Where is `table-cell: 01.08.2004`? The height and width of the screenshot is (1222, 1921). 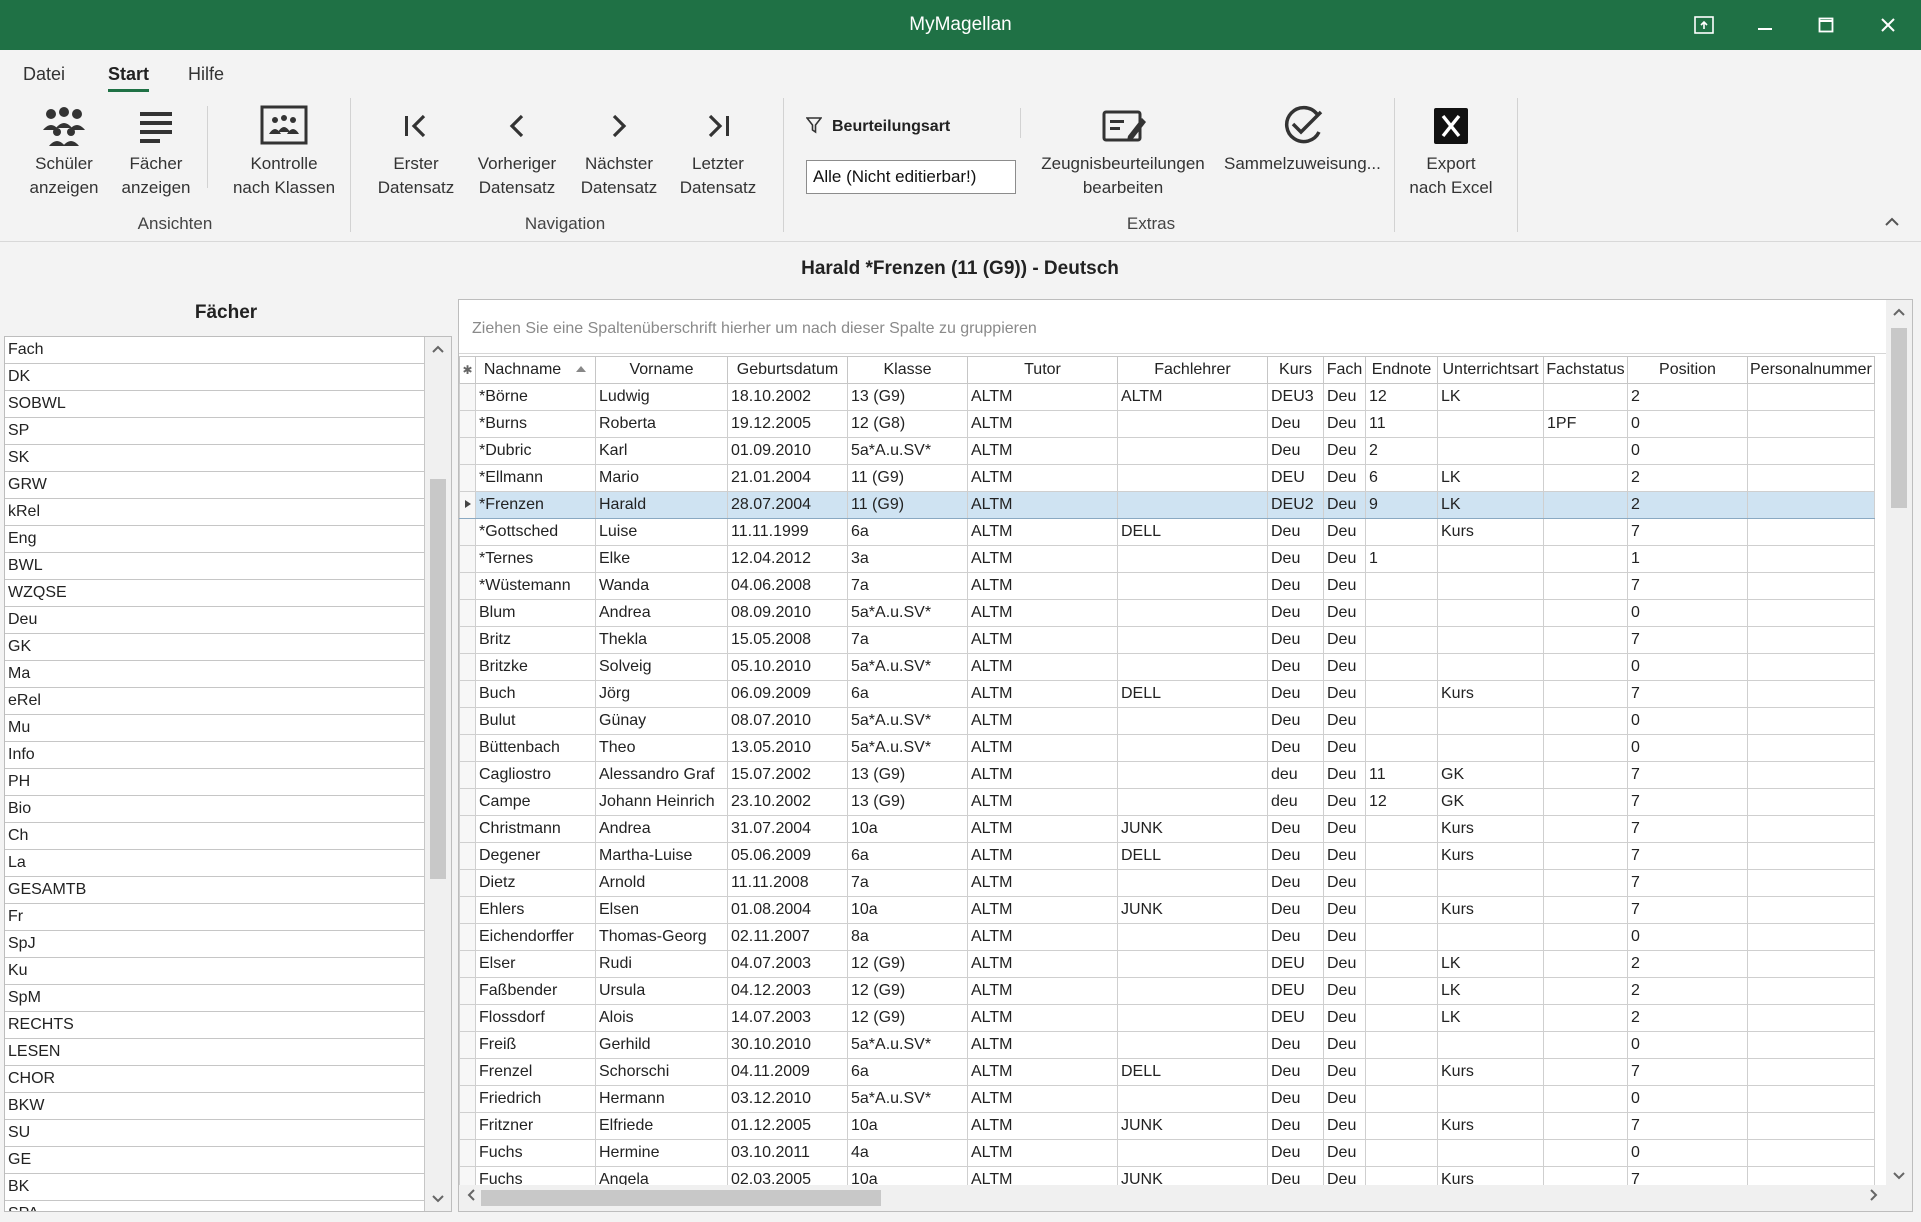 table-cell: 01.08.2004 is located at coordinates (787, 910).